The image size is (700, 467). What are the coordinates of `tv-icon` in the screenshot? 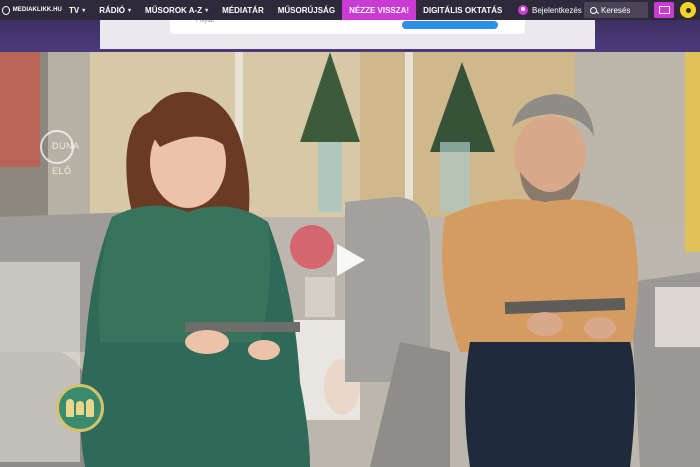 It's located at (664, 10).